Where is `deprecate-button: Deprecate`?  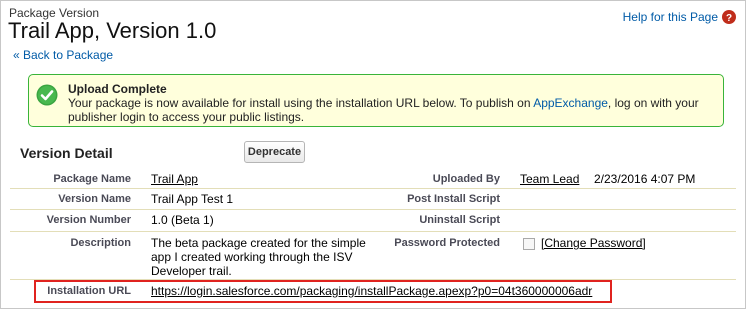
deprecate-button: Deprecate is located at coordinates (274, 152).